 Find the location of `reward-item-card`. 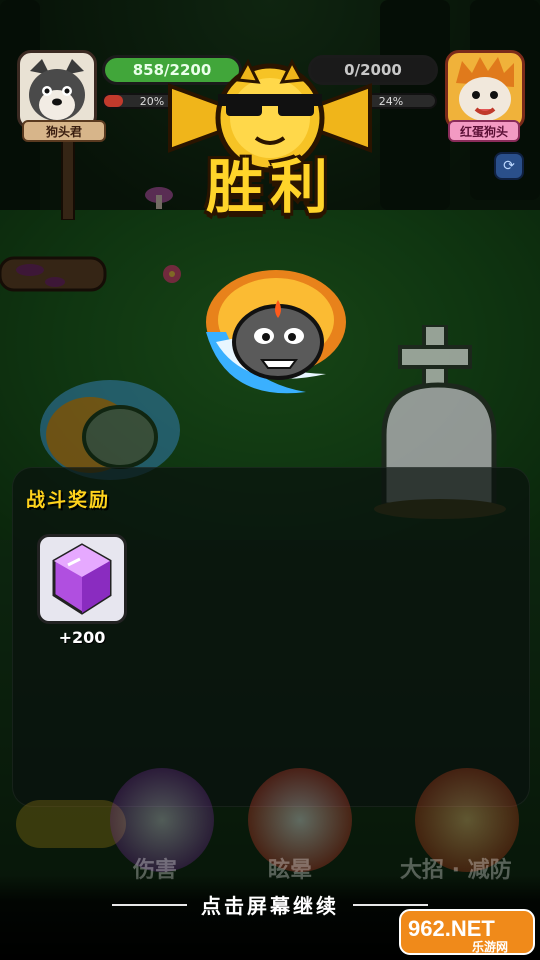

reward-item-card is located at coordinates (82, 579).